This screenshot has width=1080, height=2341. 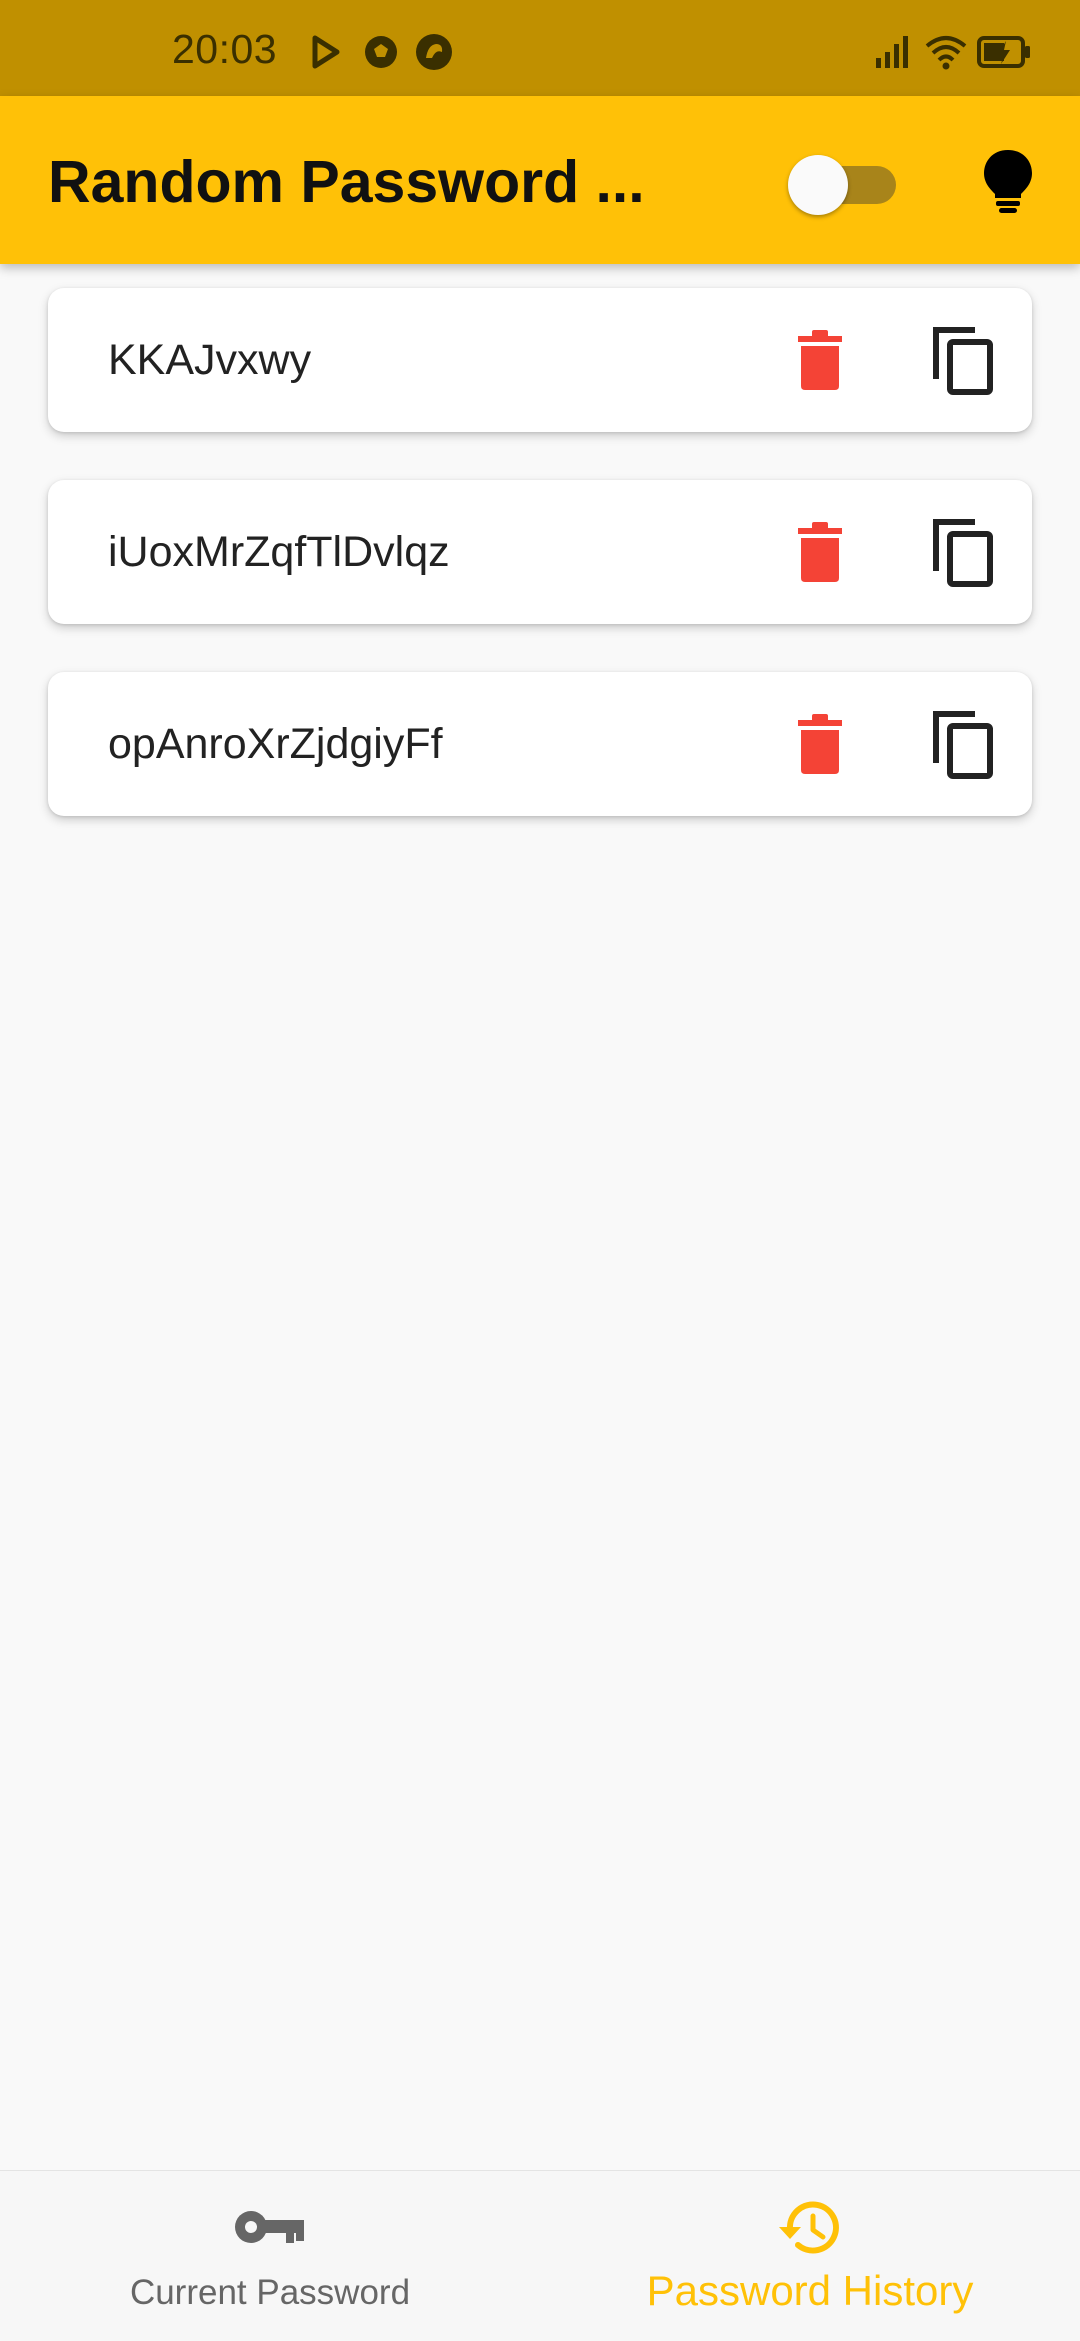 I want to click on key-icon, so click(x=270, y=2229).